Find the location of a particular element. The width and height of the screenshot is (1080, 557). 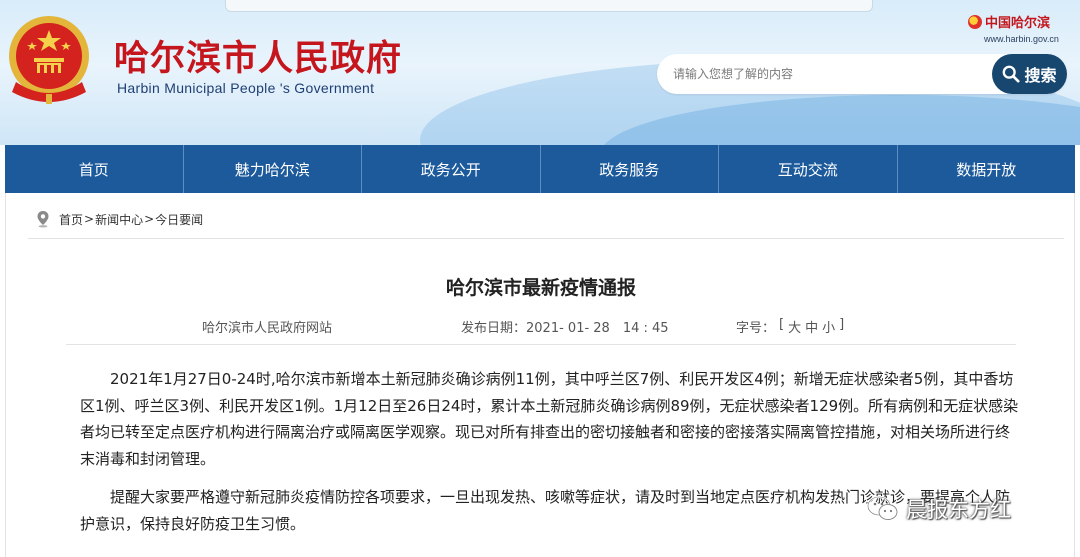

main-nav: 首页 魅力哈尔滨 政务公开 政务服务 互动交流 数据开放 is located at coordinates (540, 169).